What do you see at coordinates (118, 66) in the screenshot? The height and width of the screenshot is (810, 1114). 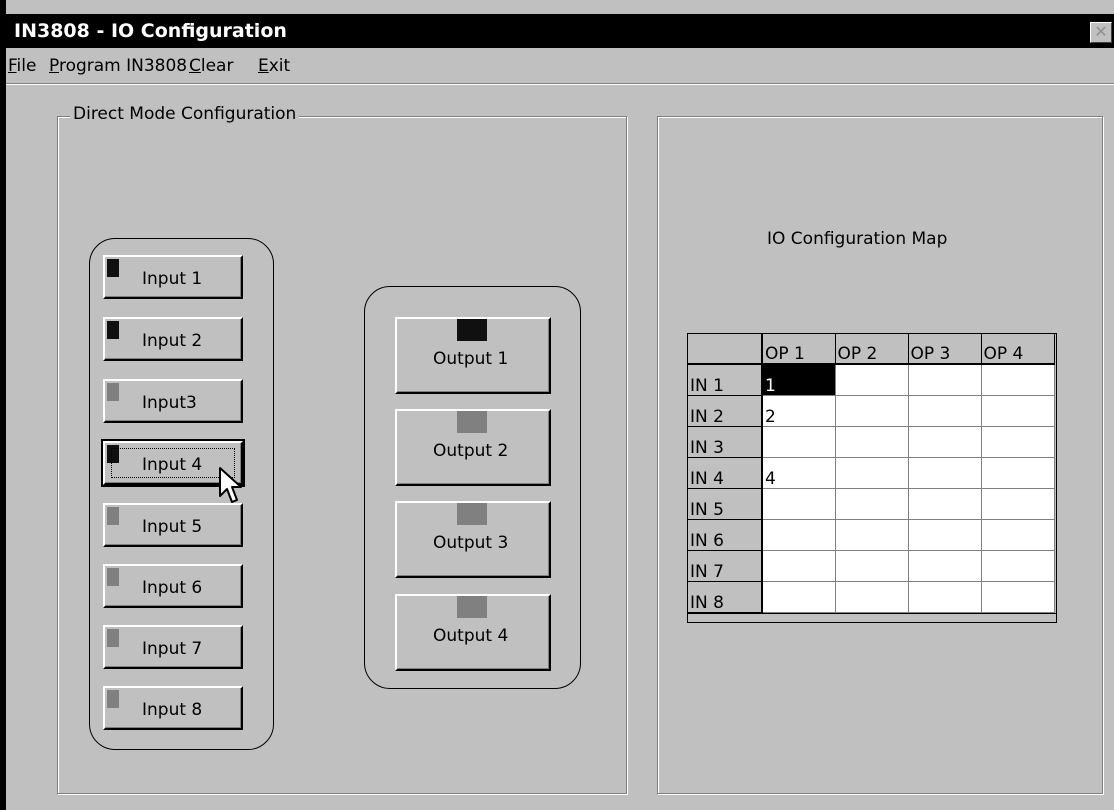 I see `menu-program: Program IN3808` at bounding box center [118, 66].